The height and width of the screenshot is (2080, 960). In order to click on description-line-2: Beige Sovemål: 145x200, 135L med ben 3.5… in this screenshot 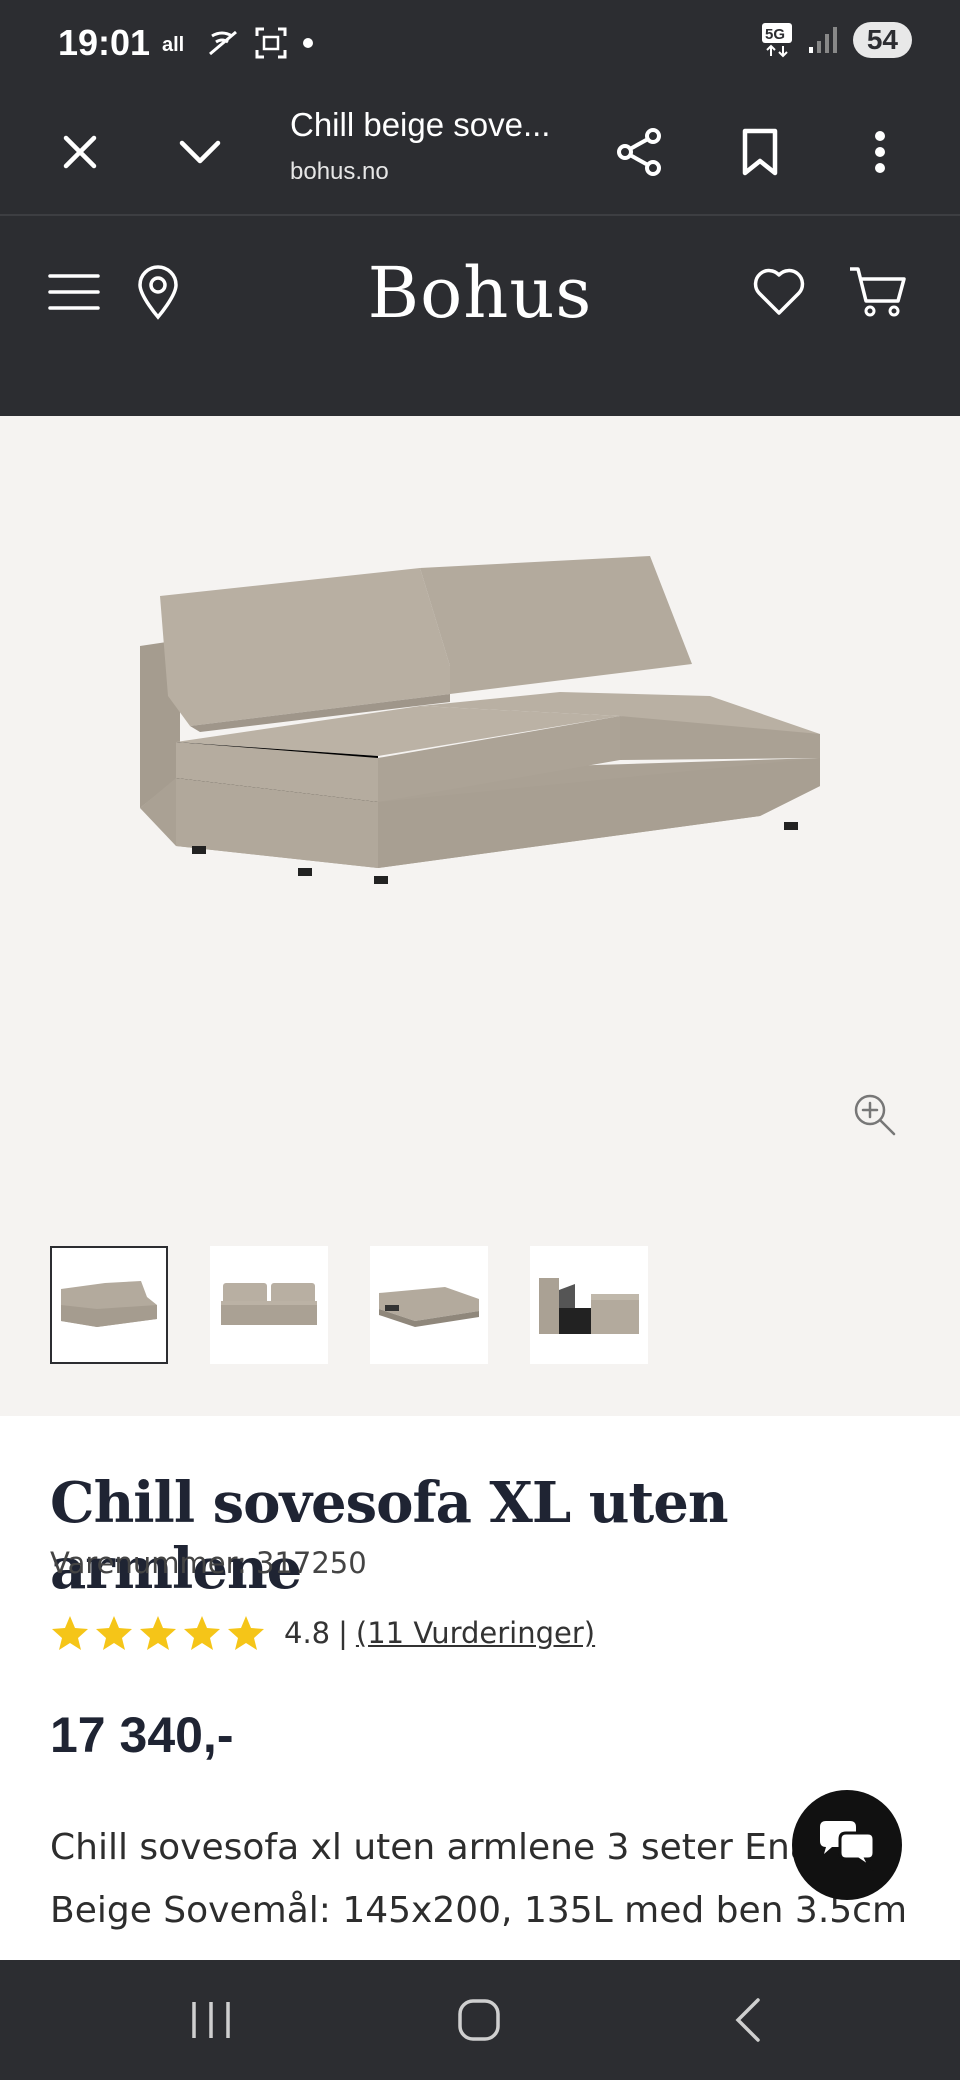, I will do `click(479, 1910)`.